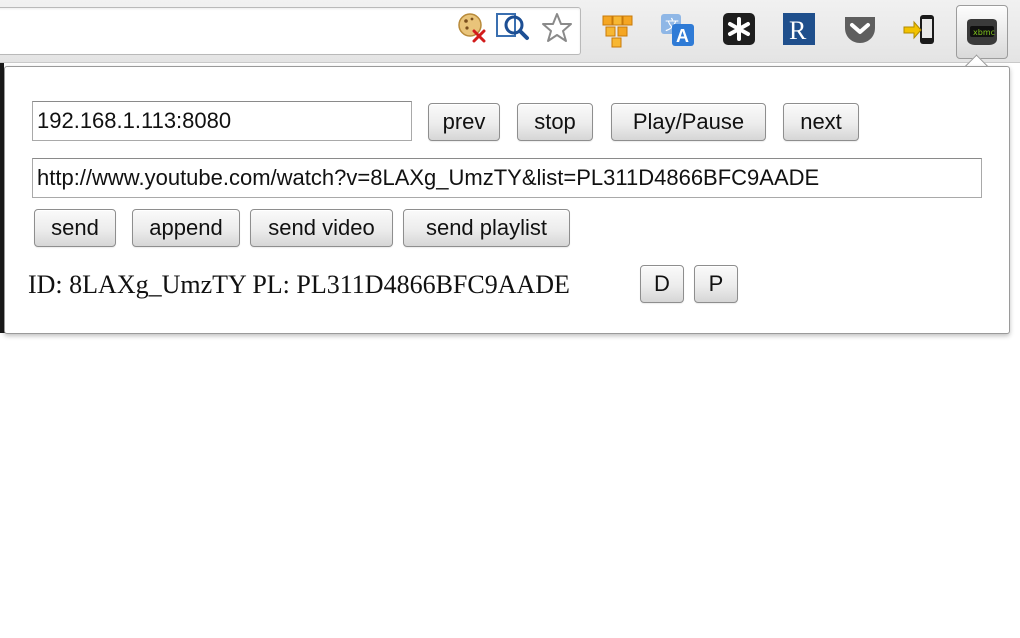 The height and width of the screenshot is (638, 1020). What do you see at coordinates (222, 121) in the screenshot?
I see `host-input` at bounding box center [222, 121].